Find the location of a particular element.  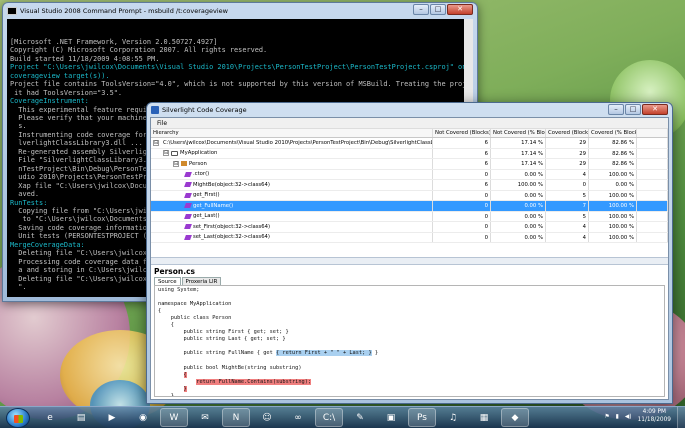

column-header-filler is located at coordinates (652, 133).